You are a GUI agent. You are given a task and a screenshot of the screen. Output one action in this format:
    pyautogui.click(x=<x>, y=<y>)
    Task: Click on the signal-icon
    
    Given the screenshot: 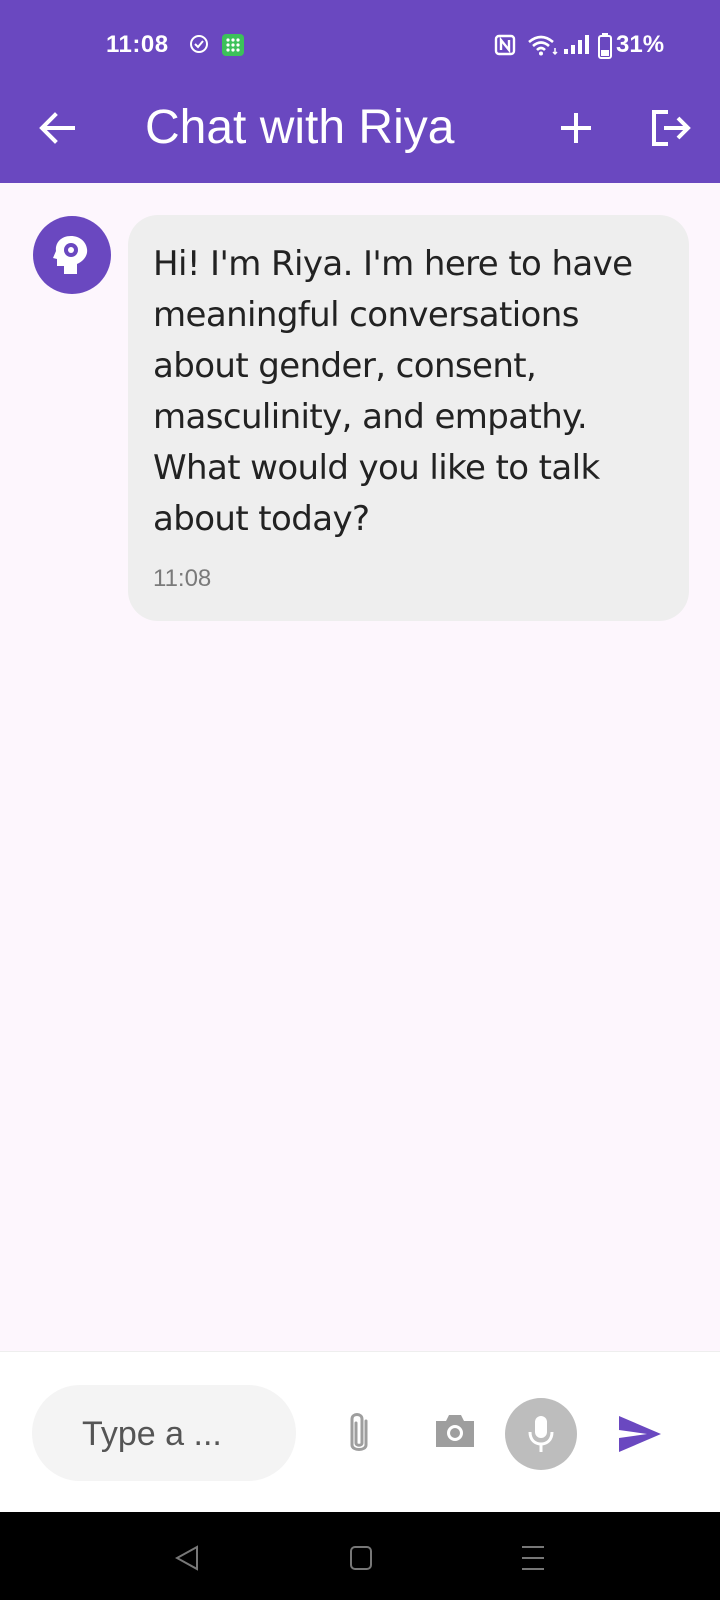 What is the action you would take?
    pyautogui.click(x=576, y=44)
    